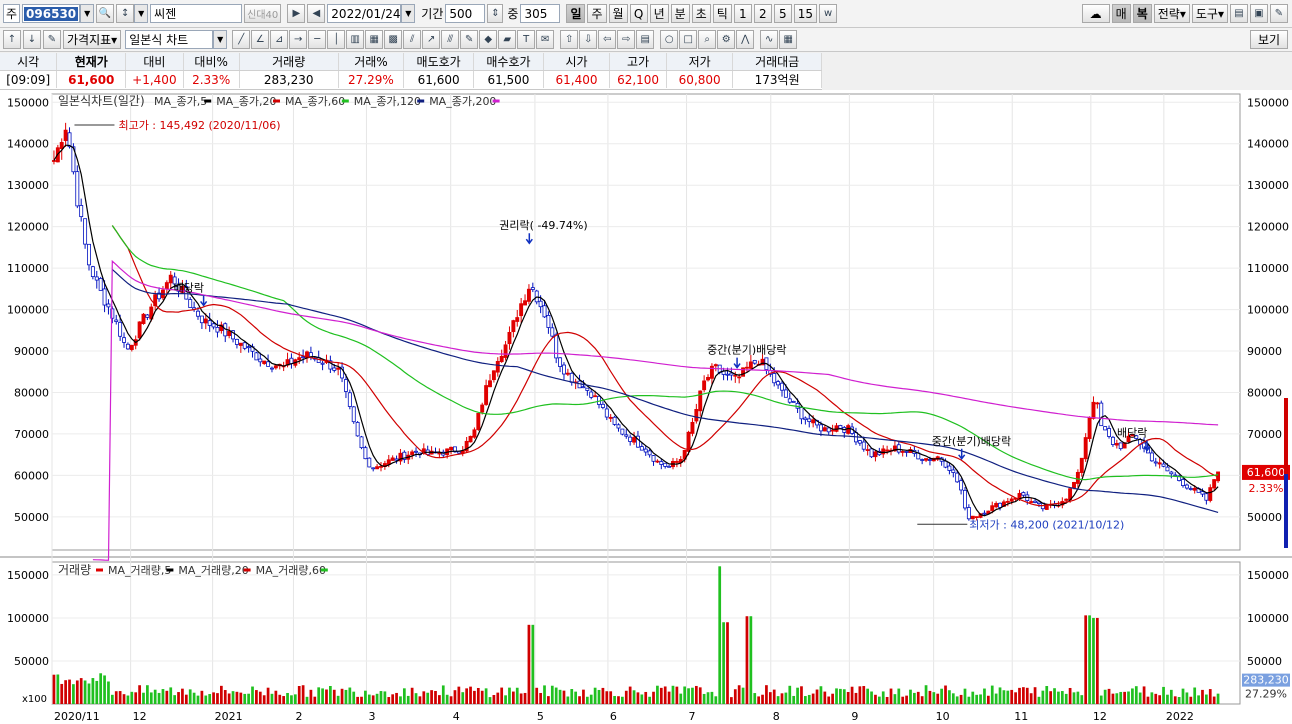  What do you see at coordinates (12, 13) in the screenshot?
I see `type-select: 주` at bounding box center [12, 13].